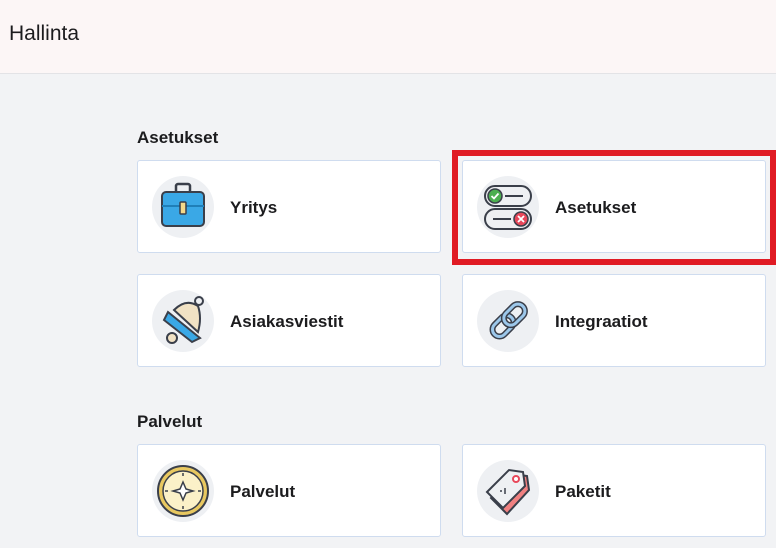 This screenshot has height=548, width=776. What do you see at coordinates (388, 37) in the screenshot?
I see `top-header: Hallinta` at bounding box center [388, 37].